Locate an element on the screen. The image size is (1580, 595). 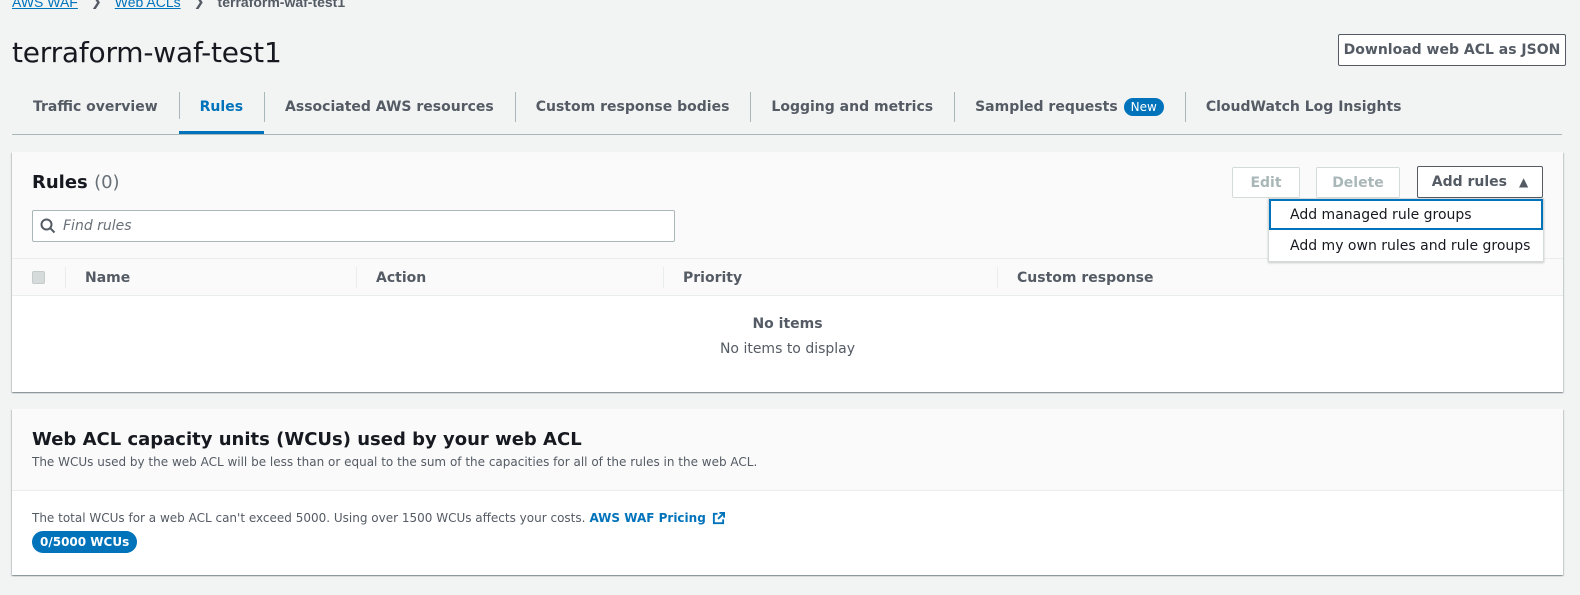
tab-label: Traffic overview is located at coordinates (95, 107).